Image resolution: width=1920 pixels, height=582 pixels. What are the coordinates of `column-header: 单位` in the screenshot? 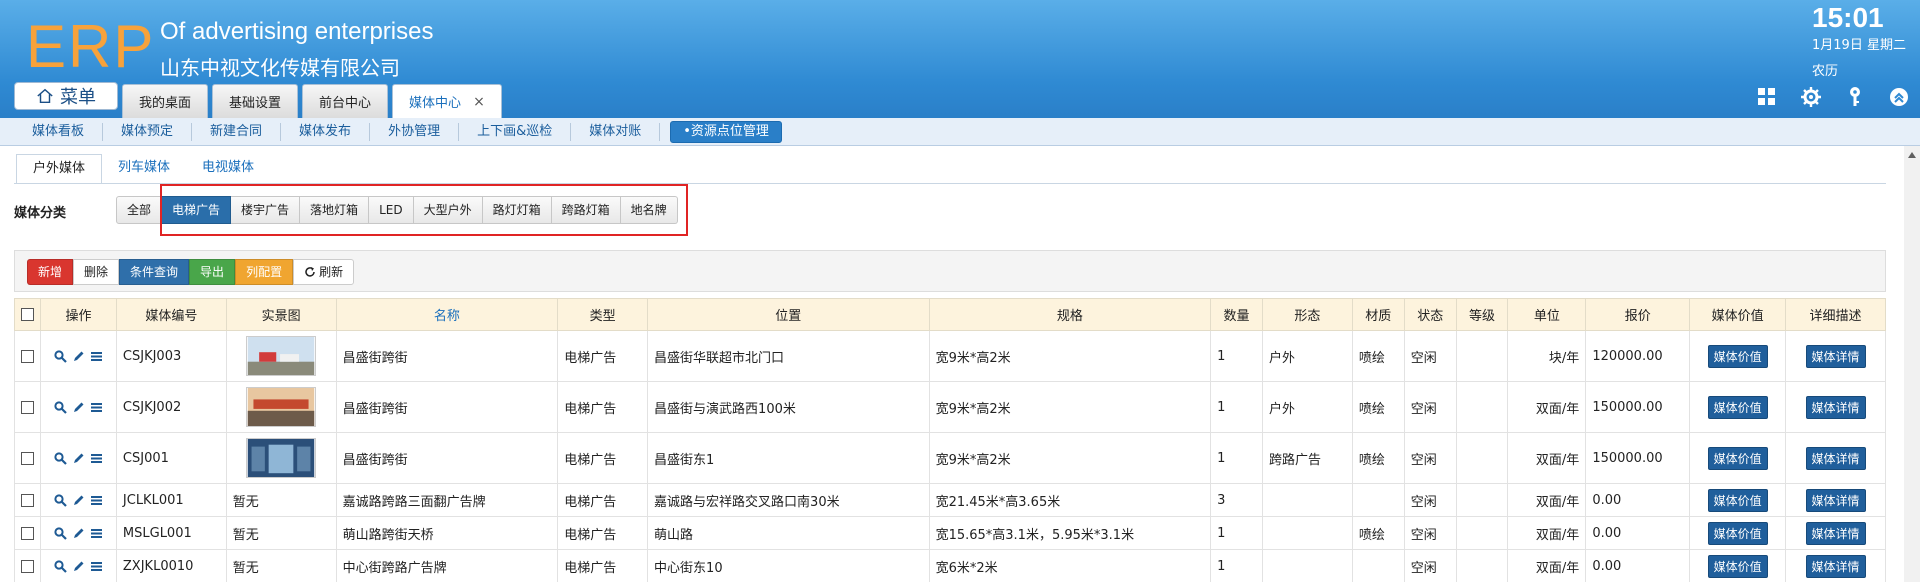 It's located at (1547, 314).